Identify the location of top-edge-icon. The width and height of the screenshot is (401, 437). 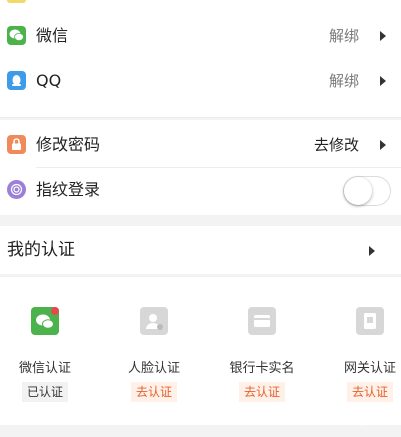
(16, 1).